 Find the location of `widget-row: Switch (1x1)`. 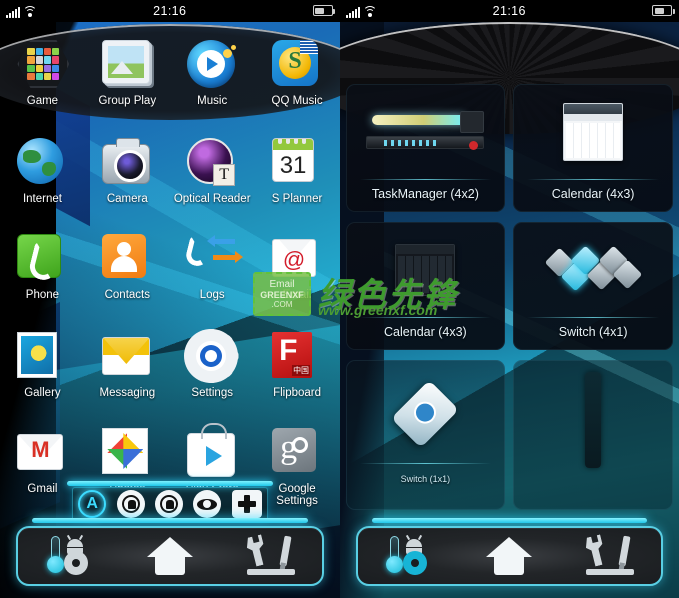

widget-row: Switch (1x1) is located at coordinates (509, 435).